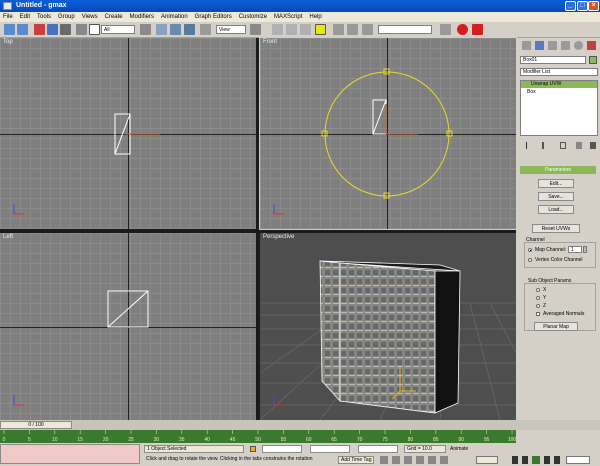 The width and height of the screenshot is (600, 466). I want to click on render-icon, so click(462, 29).